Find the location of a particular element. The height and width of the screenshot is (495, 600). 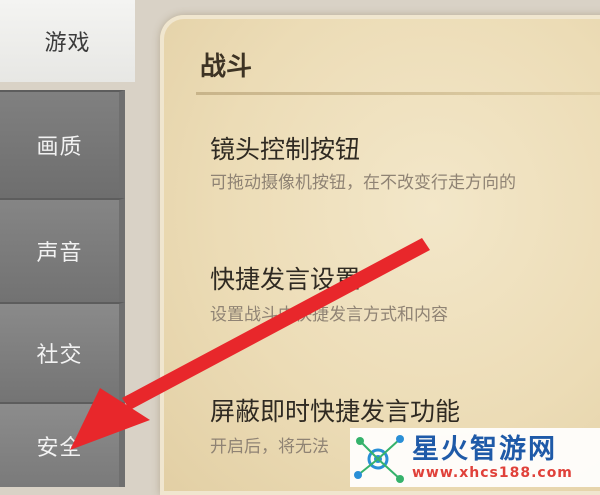

tab-social: 社交 is located at coordinates (62, 352).